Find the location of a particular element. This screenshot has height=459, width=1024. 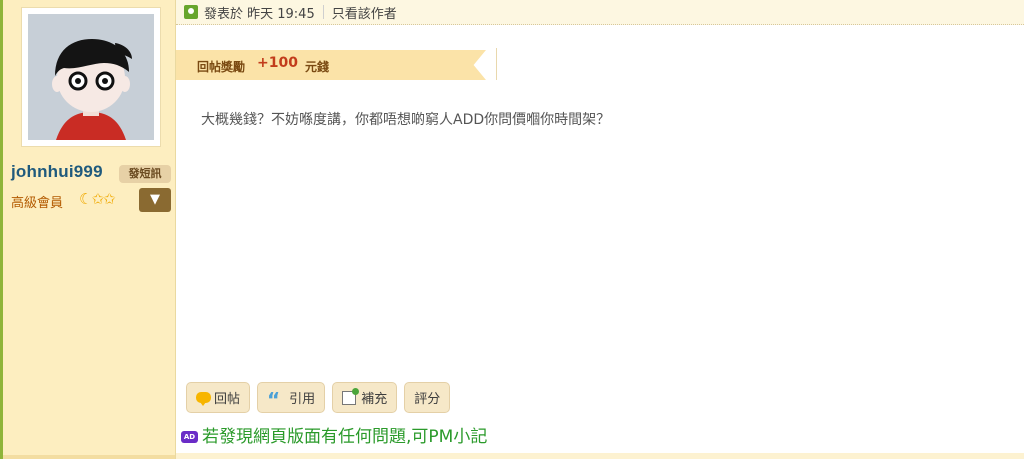

avatar is located at coordinates (91, 77).